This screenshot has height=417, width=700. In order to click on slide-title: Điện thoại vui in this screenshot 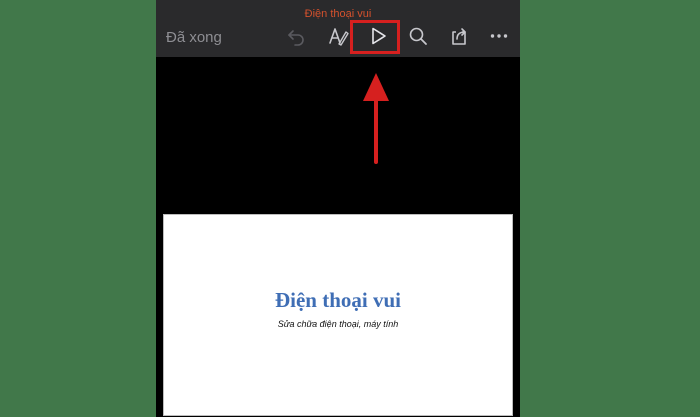, I will do `click(338, 300)`.